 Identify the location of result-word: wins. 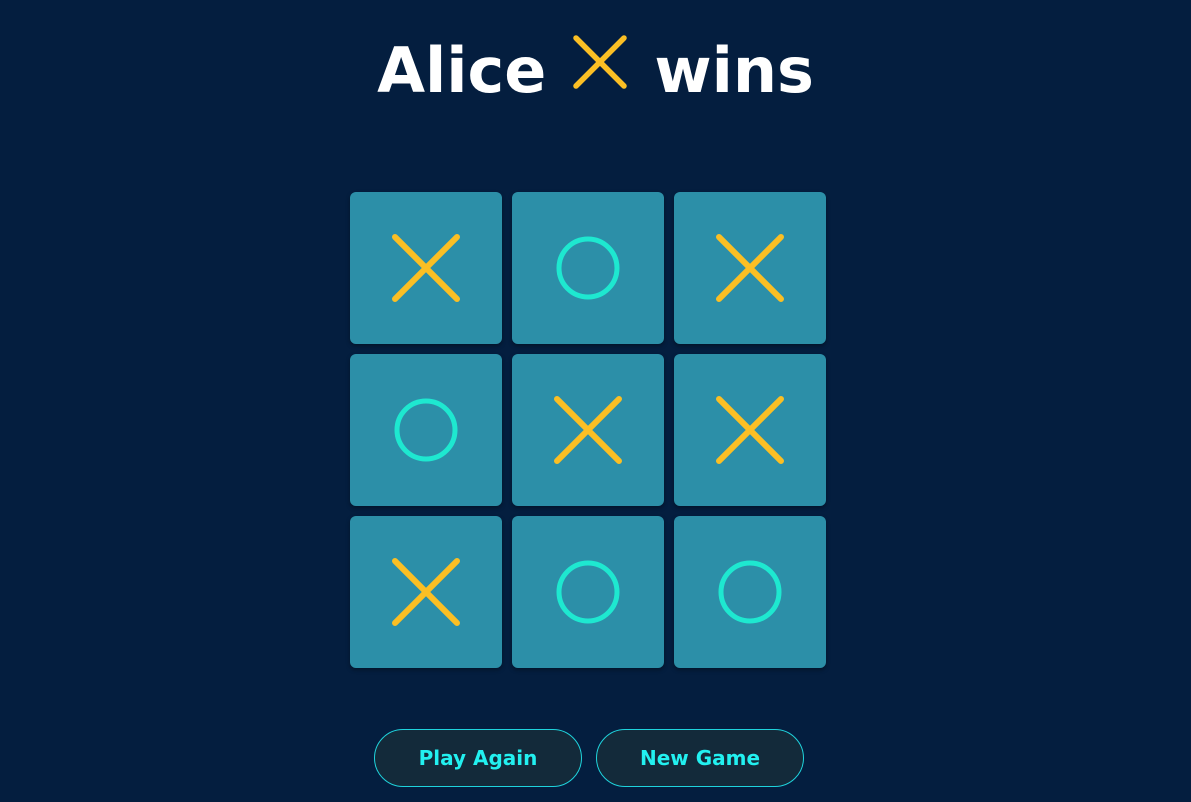
(734, 70).